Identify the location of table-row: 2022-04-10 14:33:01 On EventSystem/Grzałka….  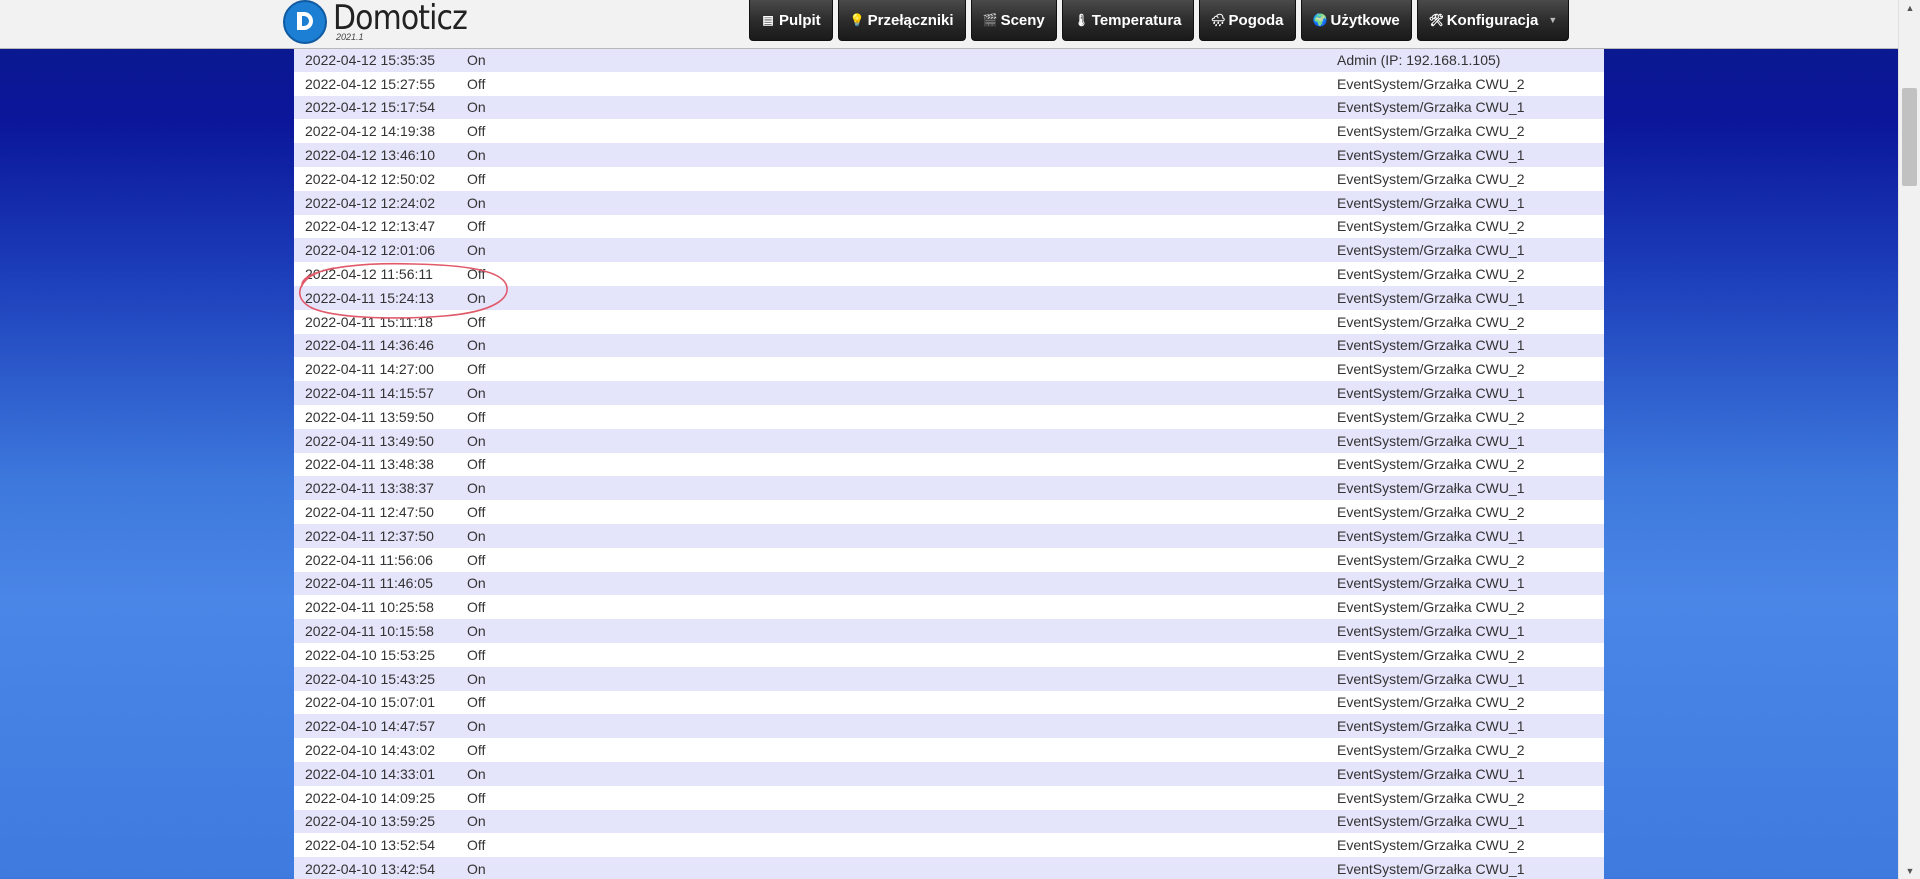
(949, 773).